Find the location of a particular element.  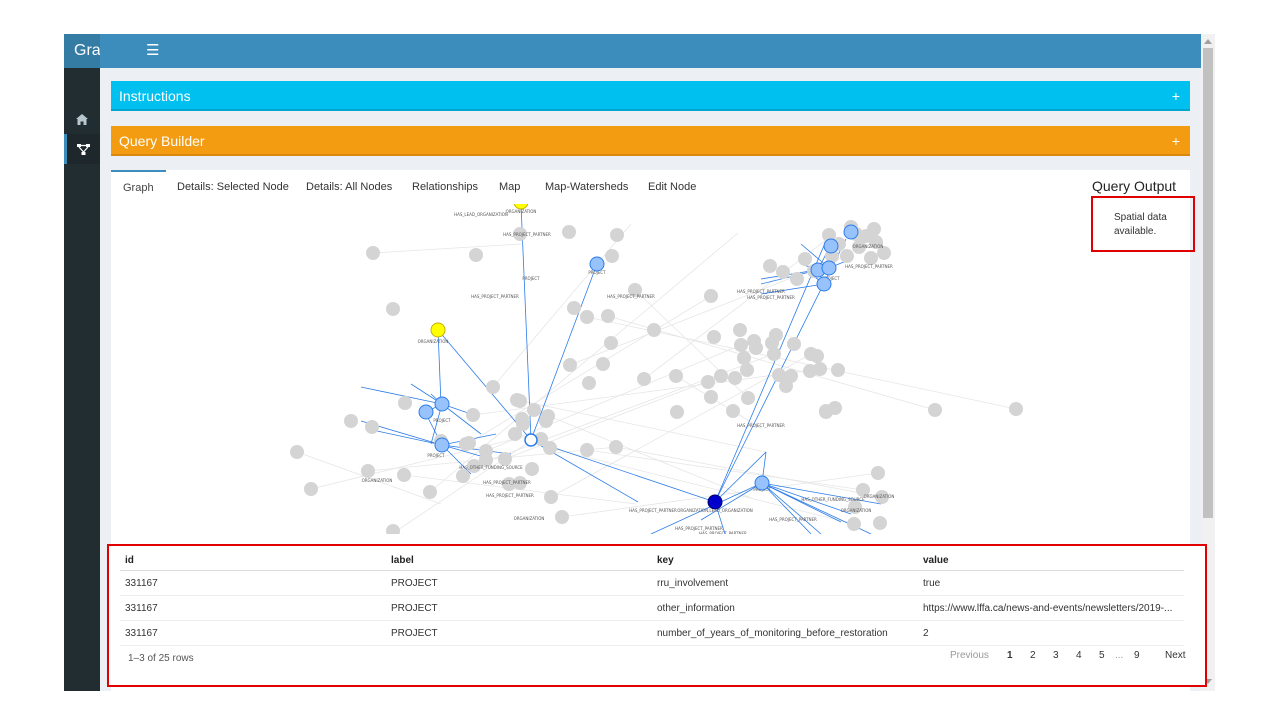

sidebar is located at coordinates (82, 379).